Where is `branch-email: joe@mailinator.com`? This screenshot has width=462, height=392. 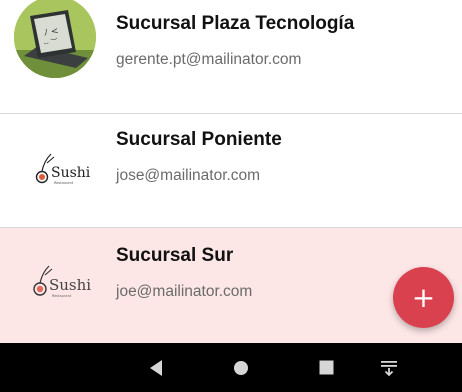 branch-email: joe@mailinator.com is located at coordinates (184, 291).